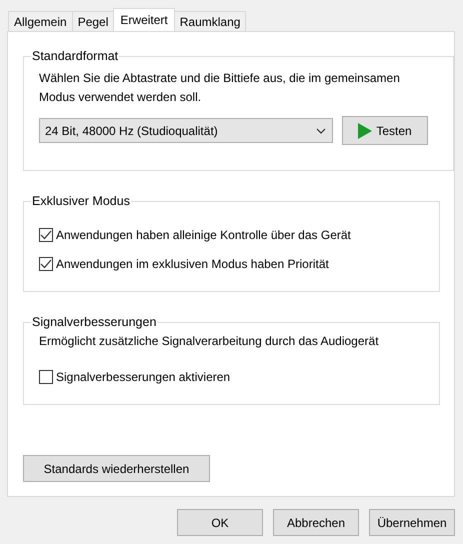 The height and width of the screenshot is (544, 463). I want to click on dialog-button: Übernehmen, so click(412, 522).